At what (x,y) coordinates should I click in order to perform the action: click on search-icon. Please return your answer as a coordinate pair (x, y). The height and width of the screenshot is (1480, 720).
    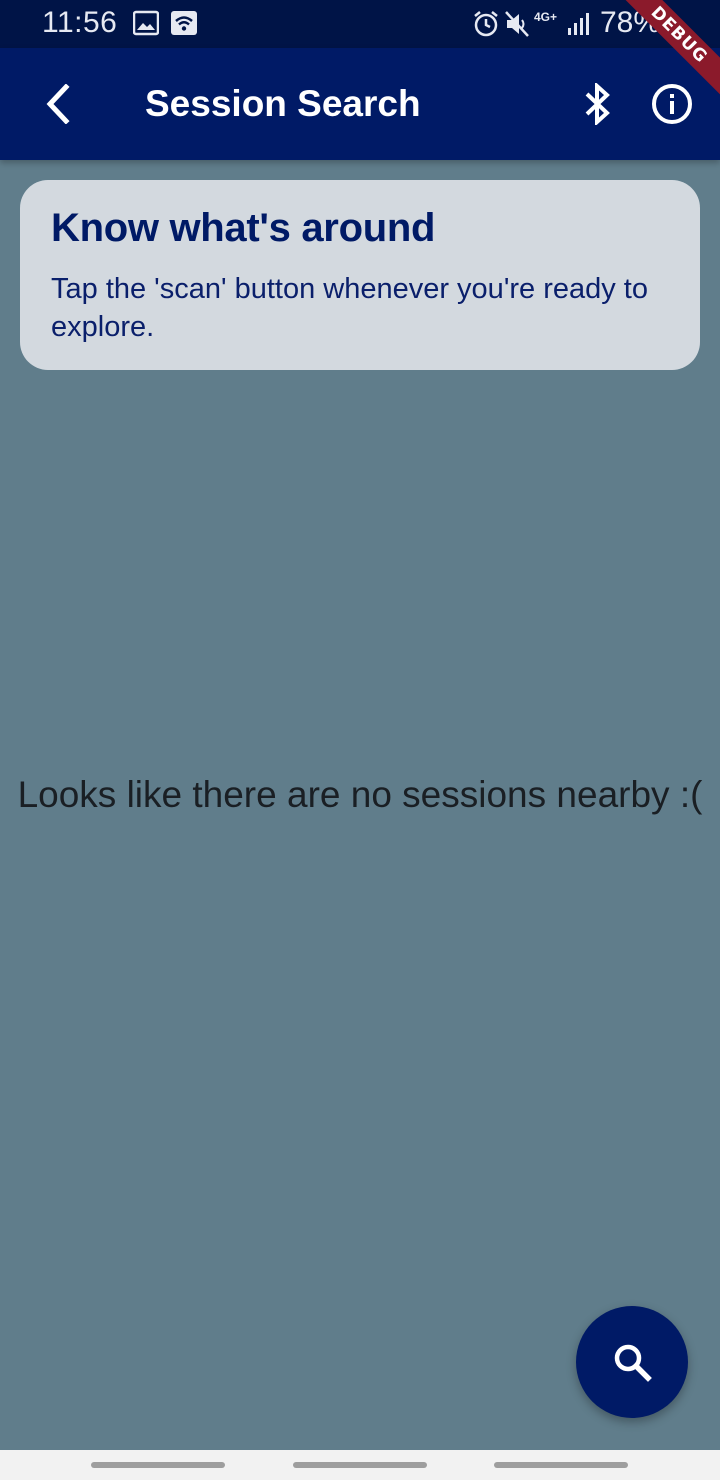
    Looking at the image, I should click on (633, 1363).